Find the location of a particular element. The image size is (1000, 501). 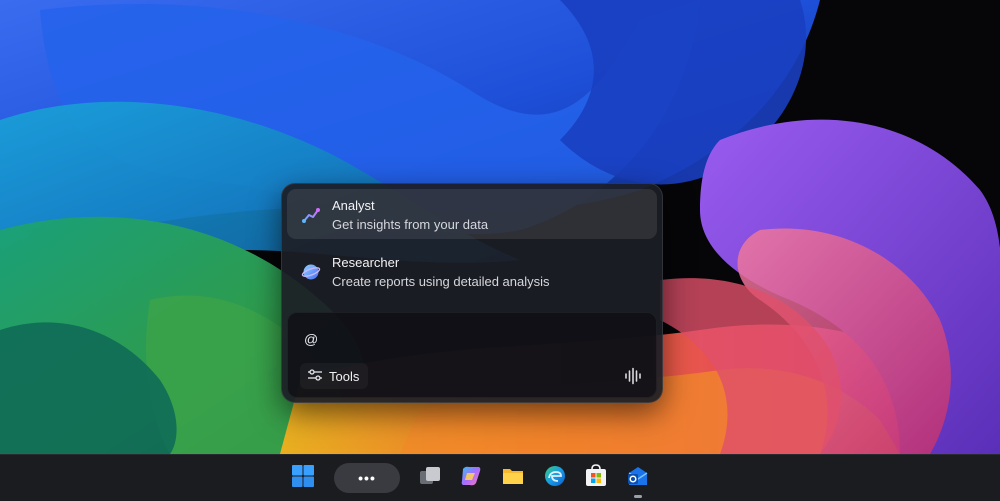

analyst-icon is located at coordinates (311, 215).